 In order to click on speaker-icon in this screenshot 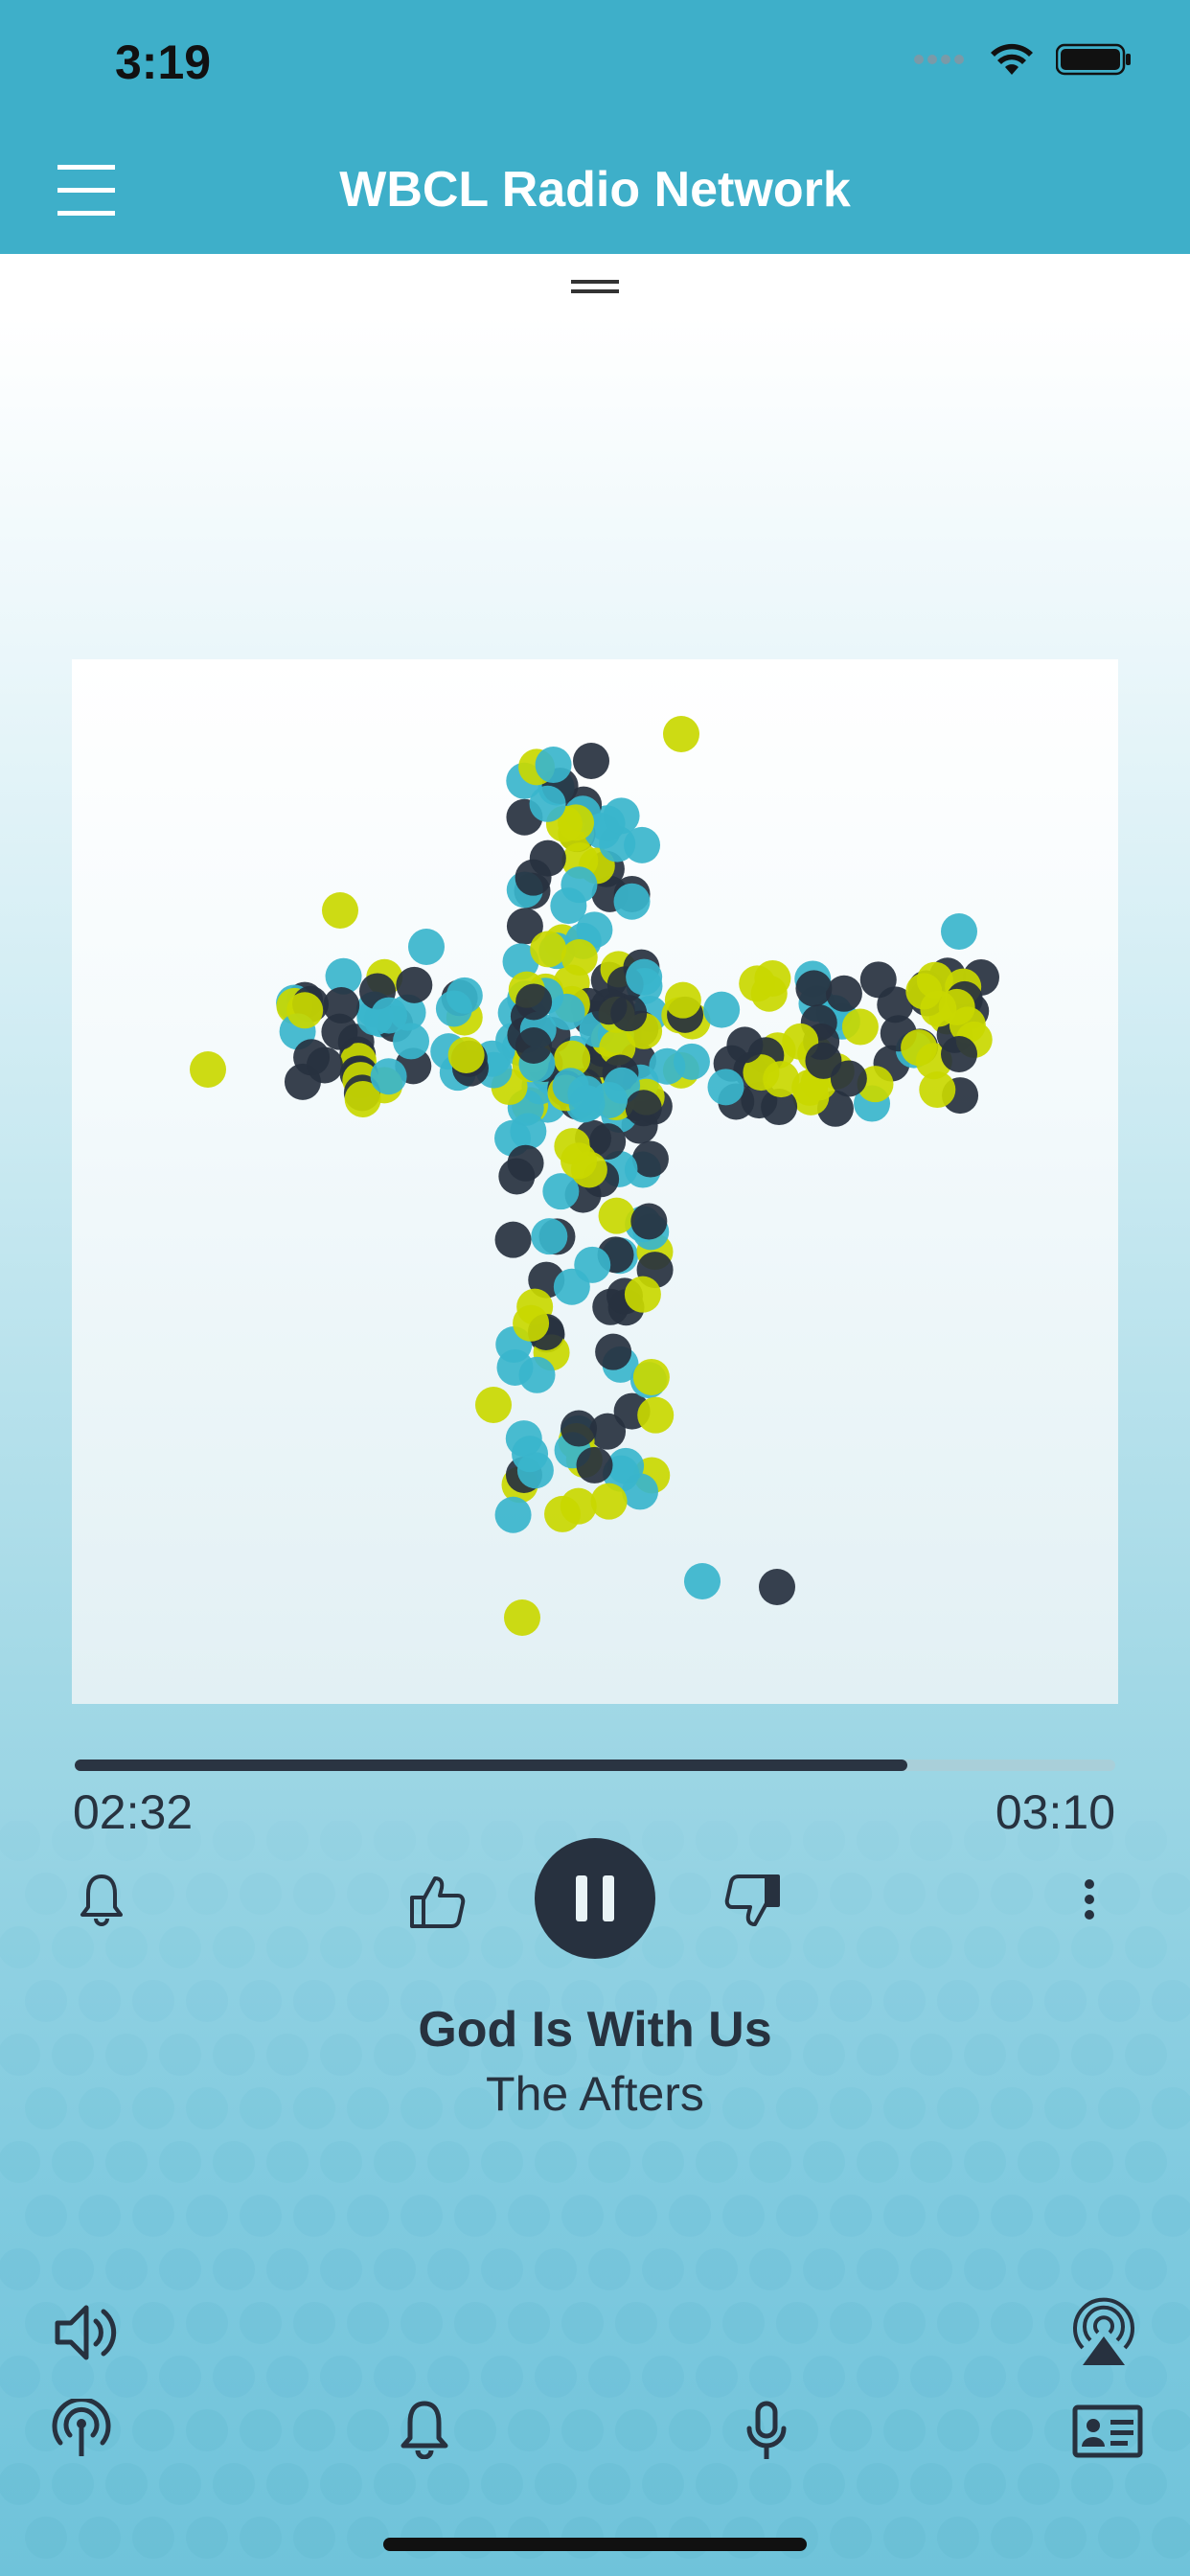, I will do `click(86, 2332)`.